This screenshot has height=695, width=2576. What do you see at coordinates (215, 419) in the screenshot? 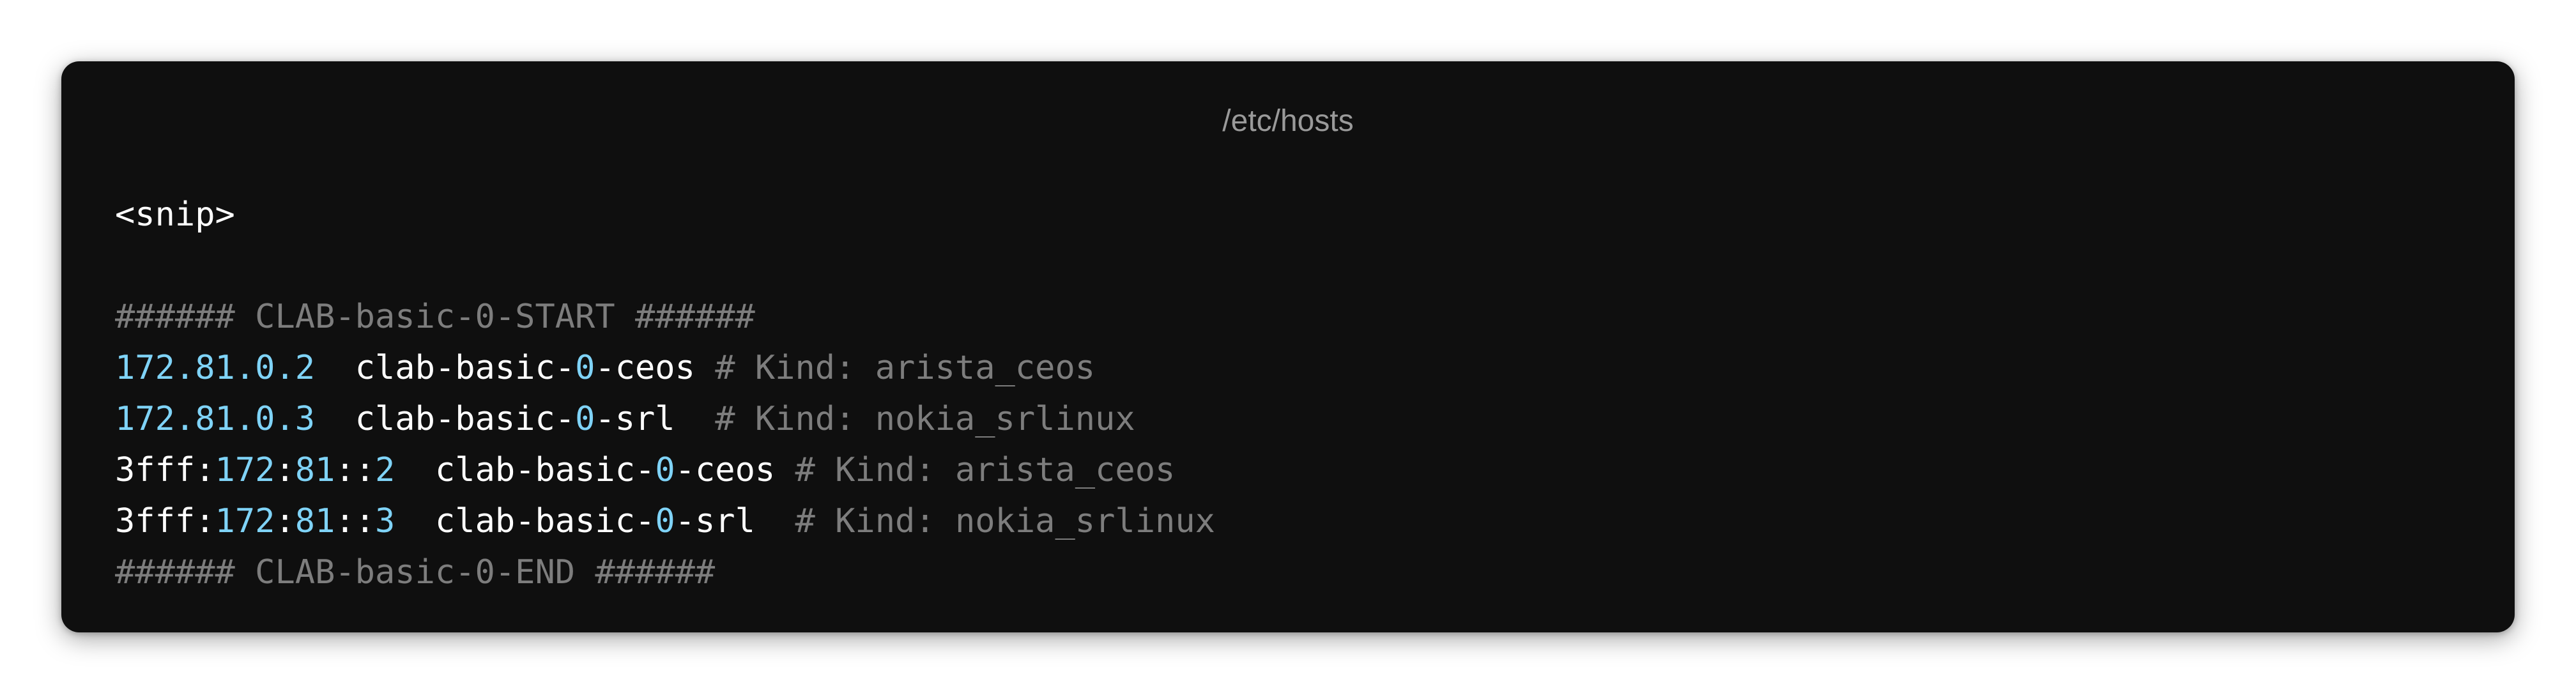
I see `code-token: 172.81.0.3` at bounding box center [215, 419].